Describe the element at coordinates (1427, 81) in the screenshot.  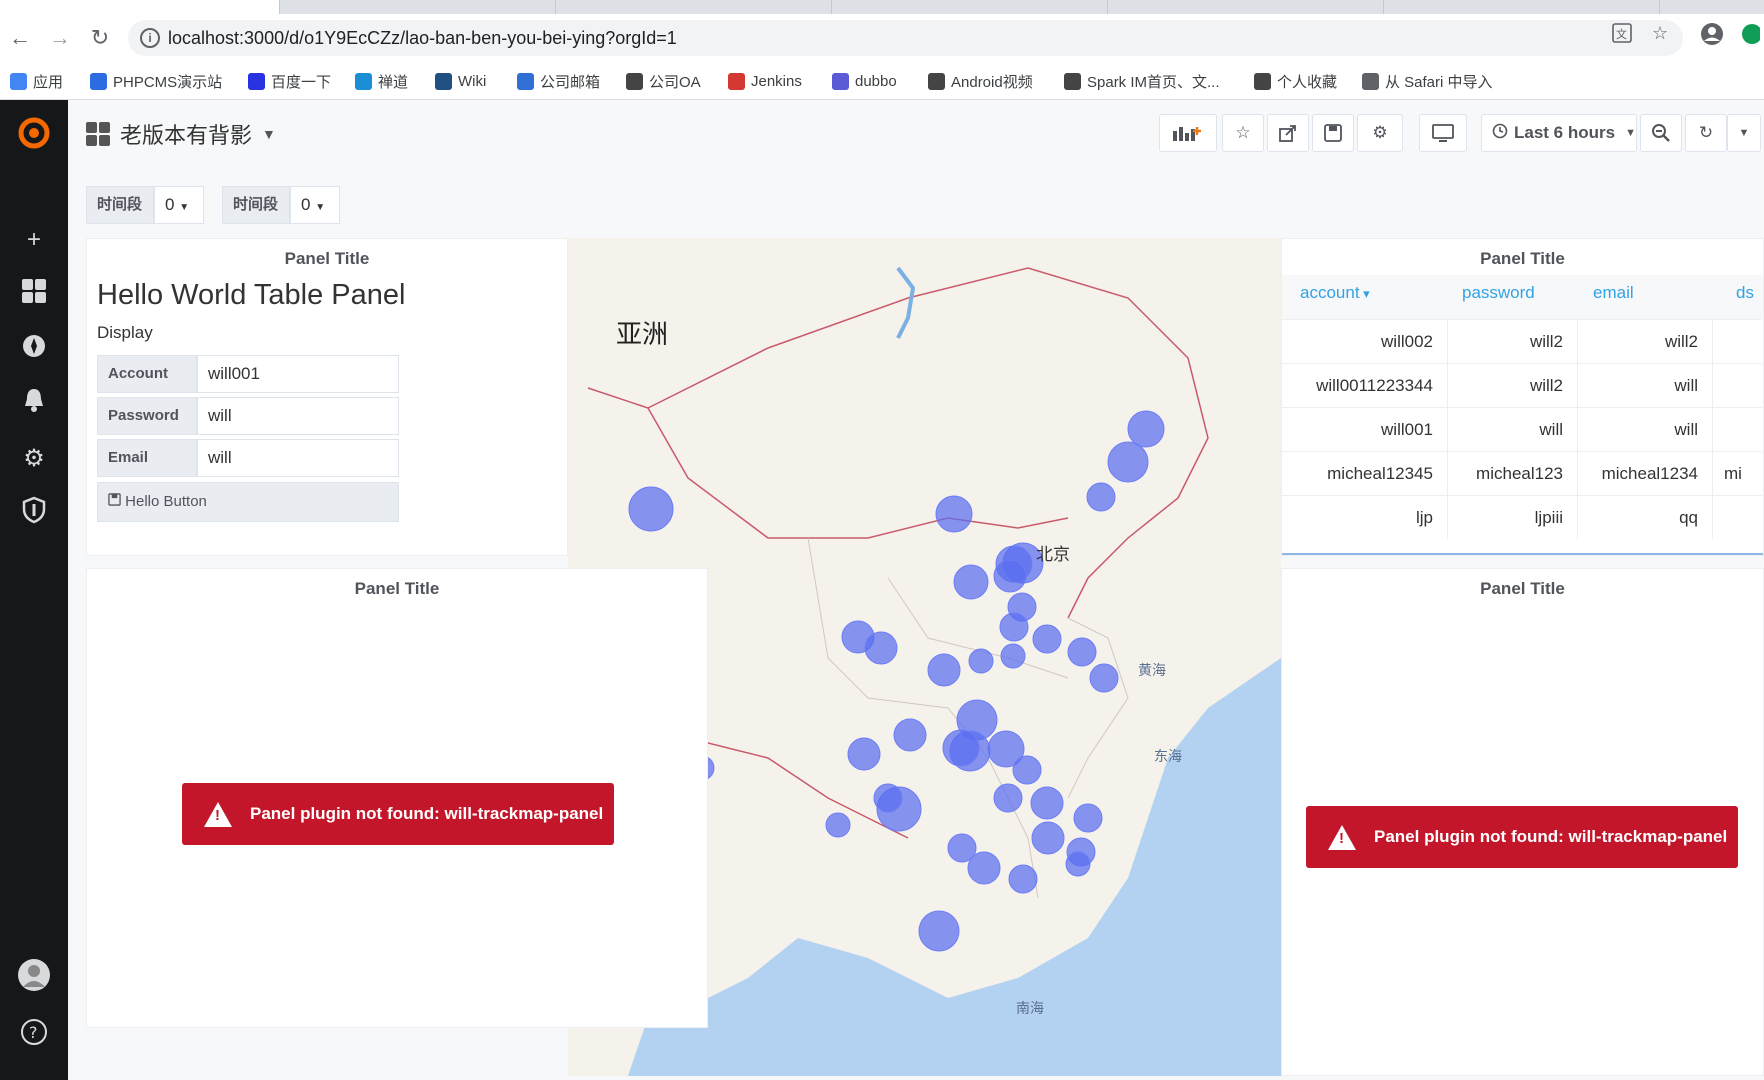
I see `bookmark-item: 从 Safari 中导入` at that location.